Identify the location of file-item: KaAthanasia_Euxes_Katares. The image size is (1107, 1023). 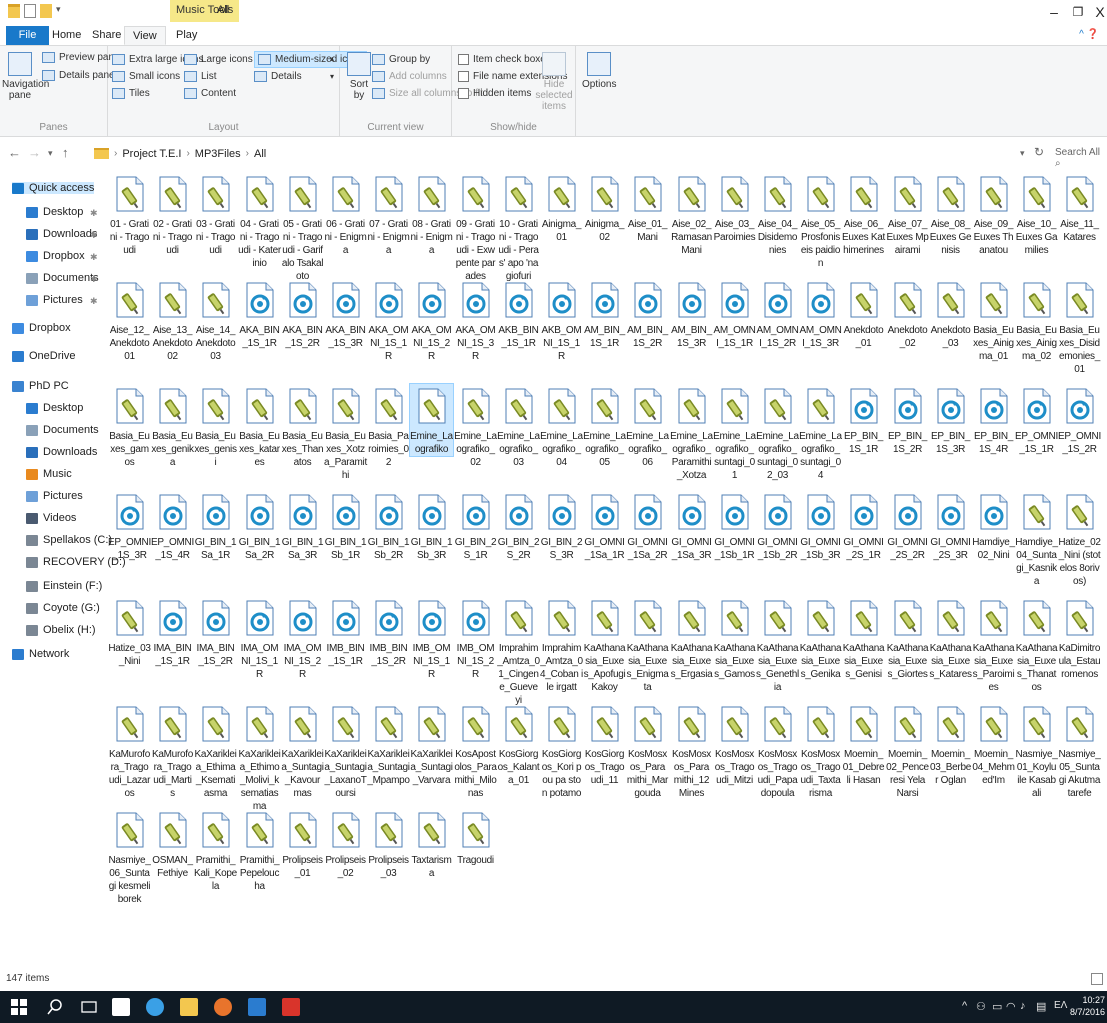
(950, 638).